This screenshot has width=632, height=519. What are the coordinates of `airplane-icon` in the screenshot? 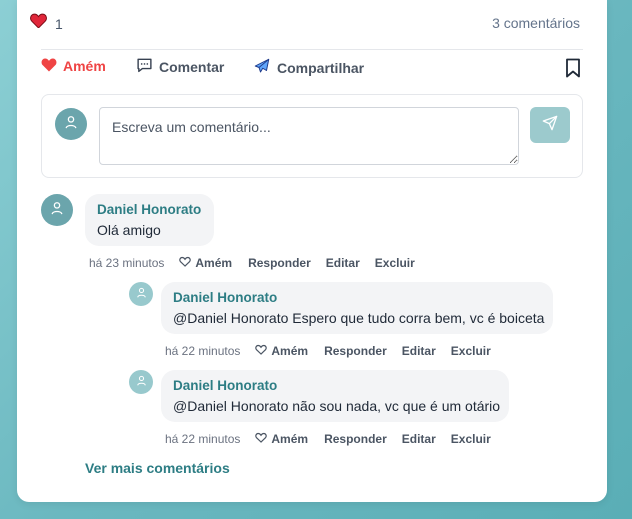 It's located at (262, 67).